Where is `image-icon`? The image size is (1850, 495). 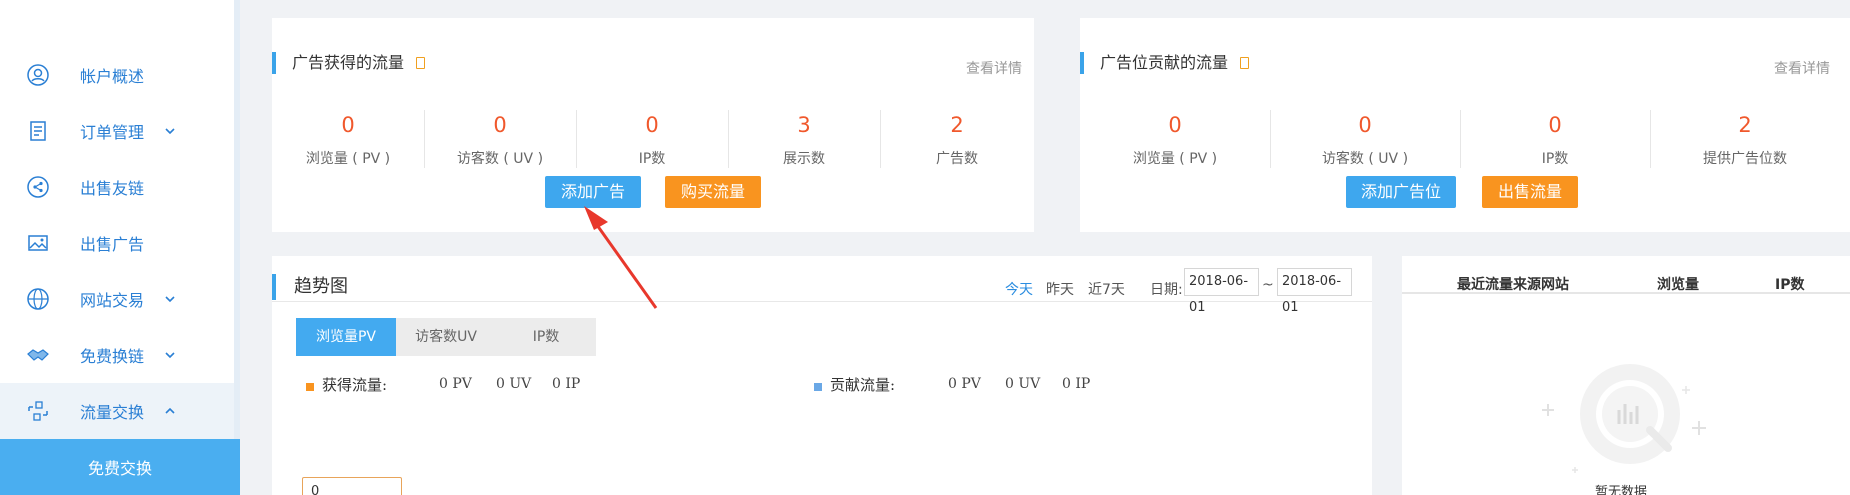 image-icon is located at coordinates (38, 243).